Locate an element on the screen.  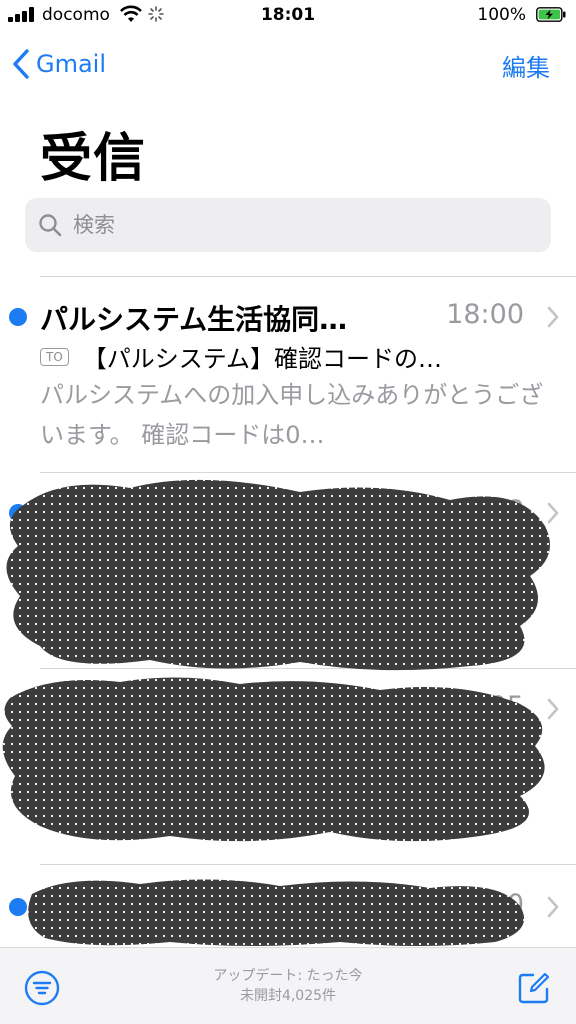
search-input is located at coordinates (298, 225).